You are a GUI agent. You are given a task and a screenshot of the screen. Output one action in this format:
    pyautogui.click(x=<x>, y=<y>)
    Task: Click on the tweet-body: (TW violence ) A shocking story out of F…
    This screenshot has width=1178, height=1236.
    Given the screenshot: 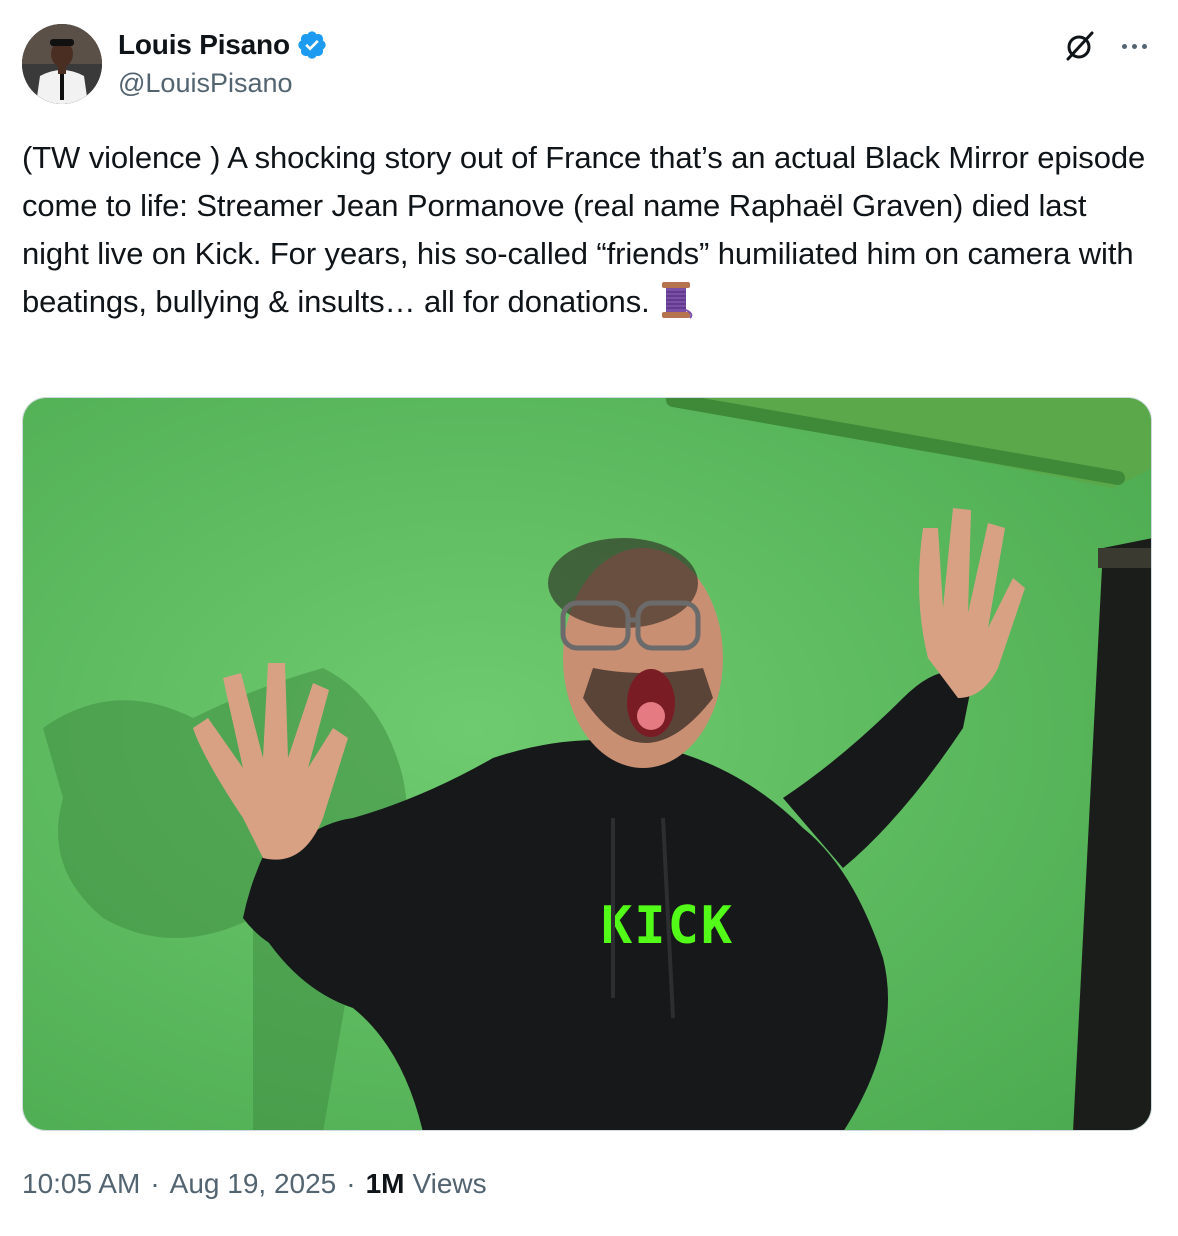 What is the action you would take?
    pyautogui.click(x=584, y=229)
    